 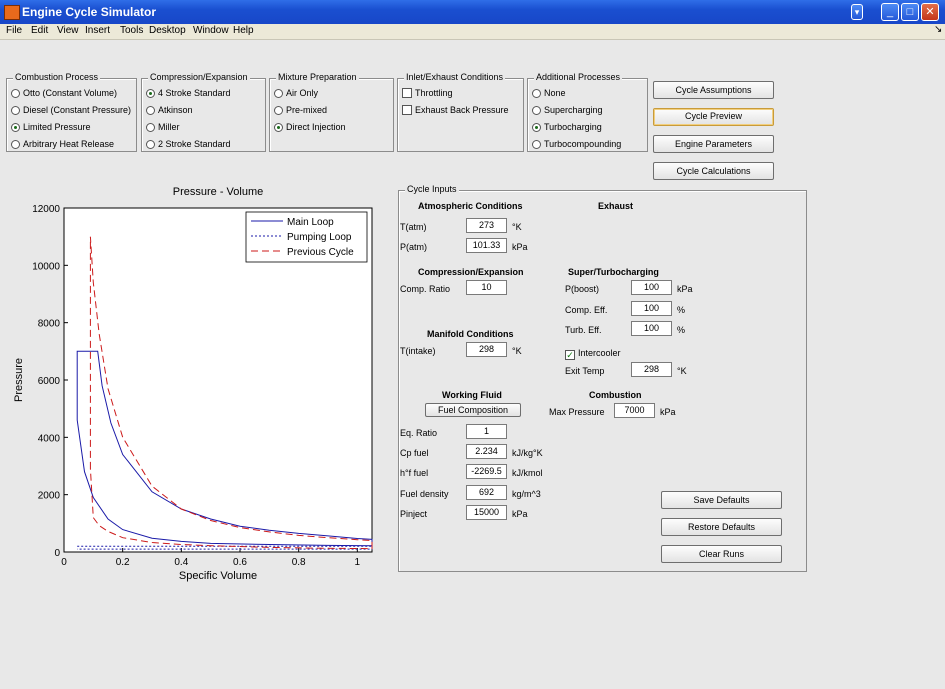 What do you see at coordinates (211, 30) in the screenshot?
I see `menu-window: Window` at bounding box center [211, 30].